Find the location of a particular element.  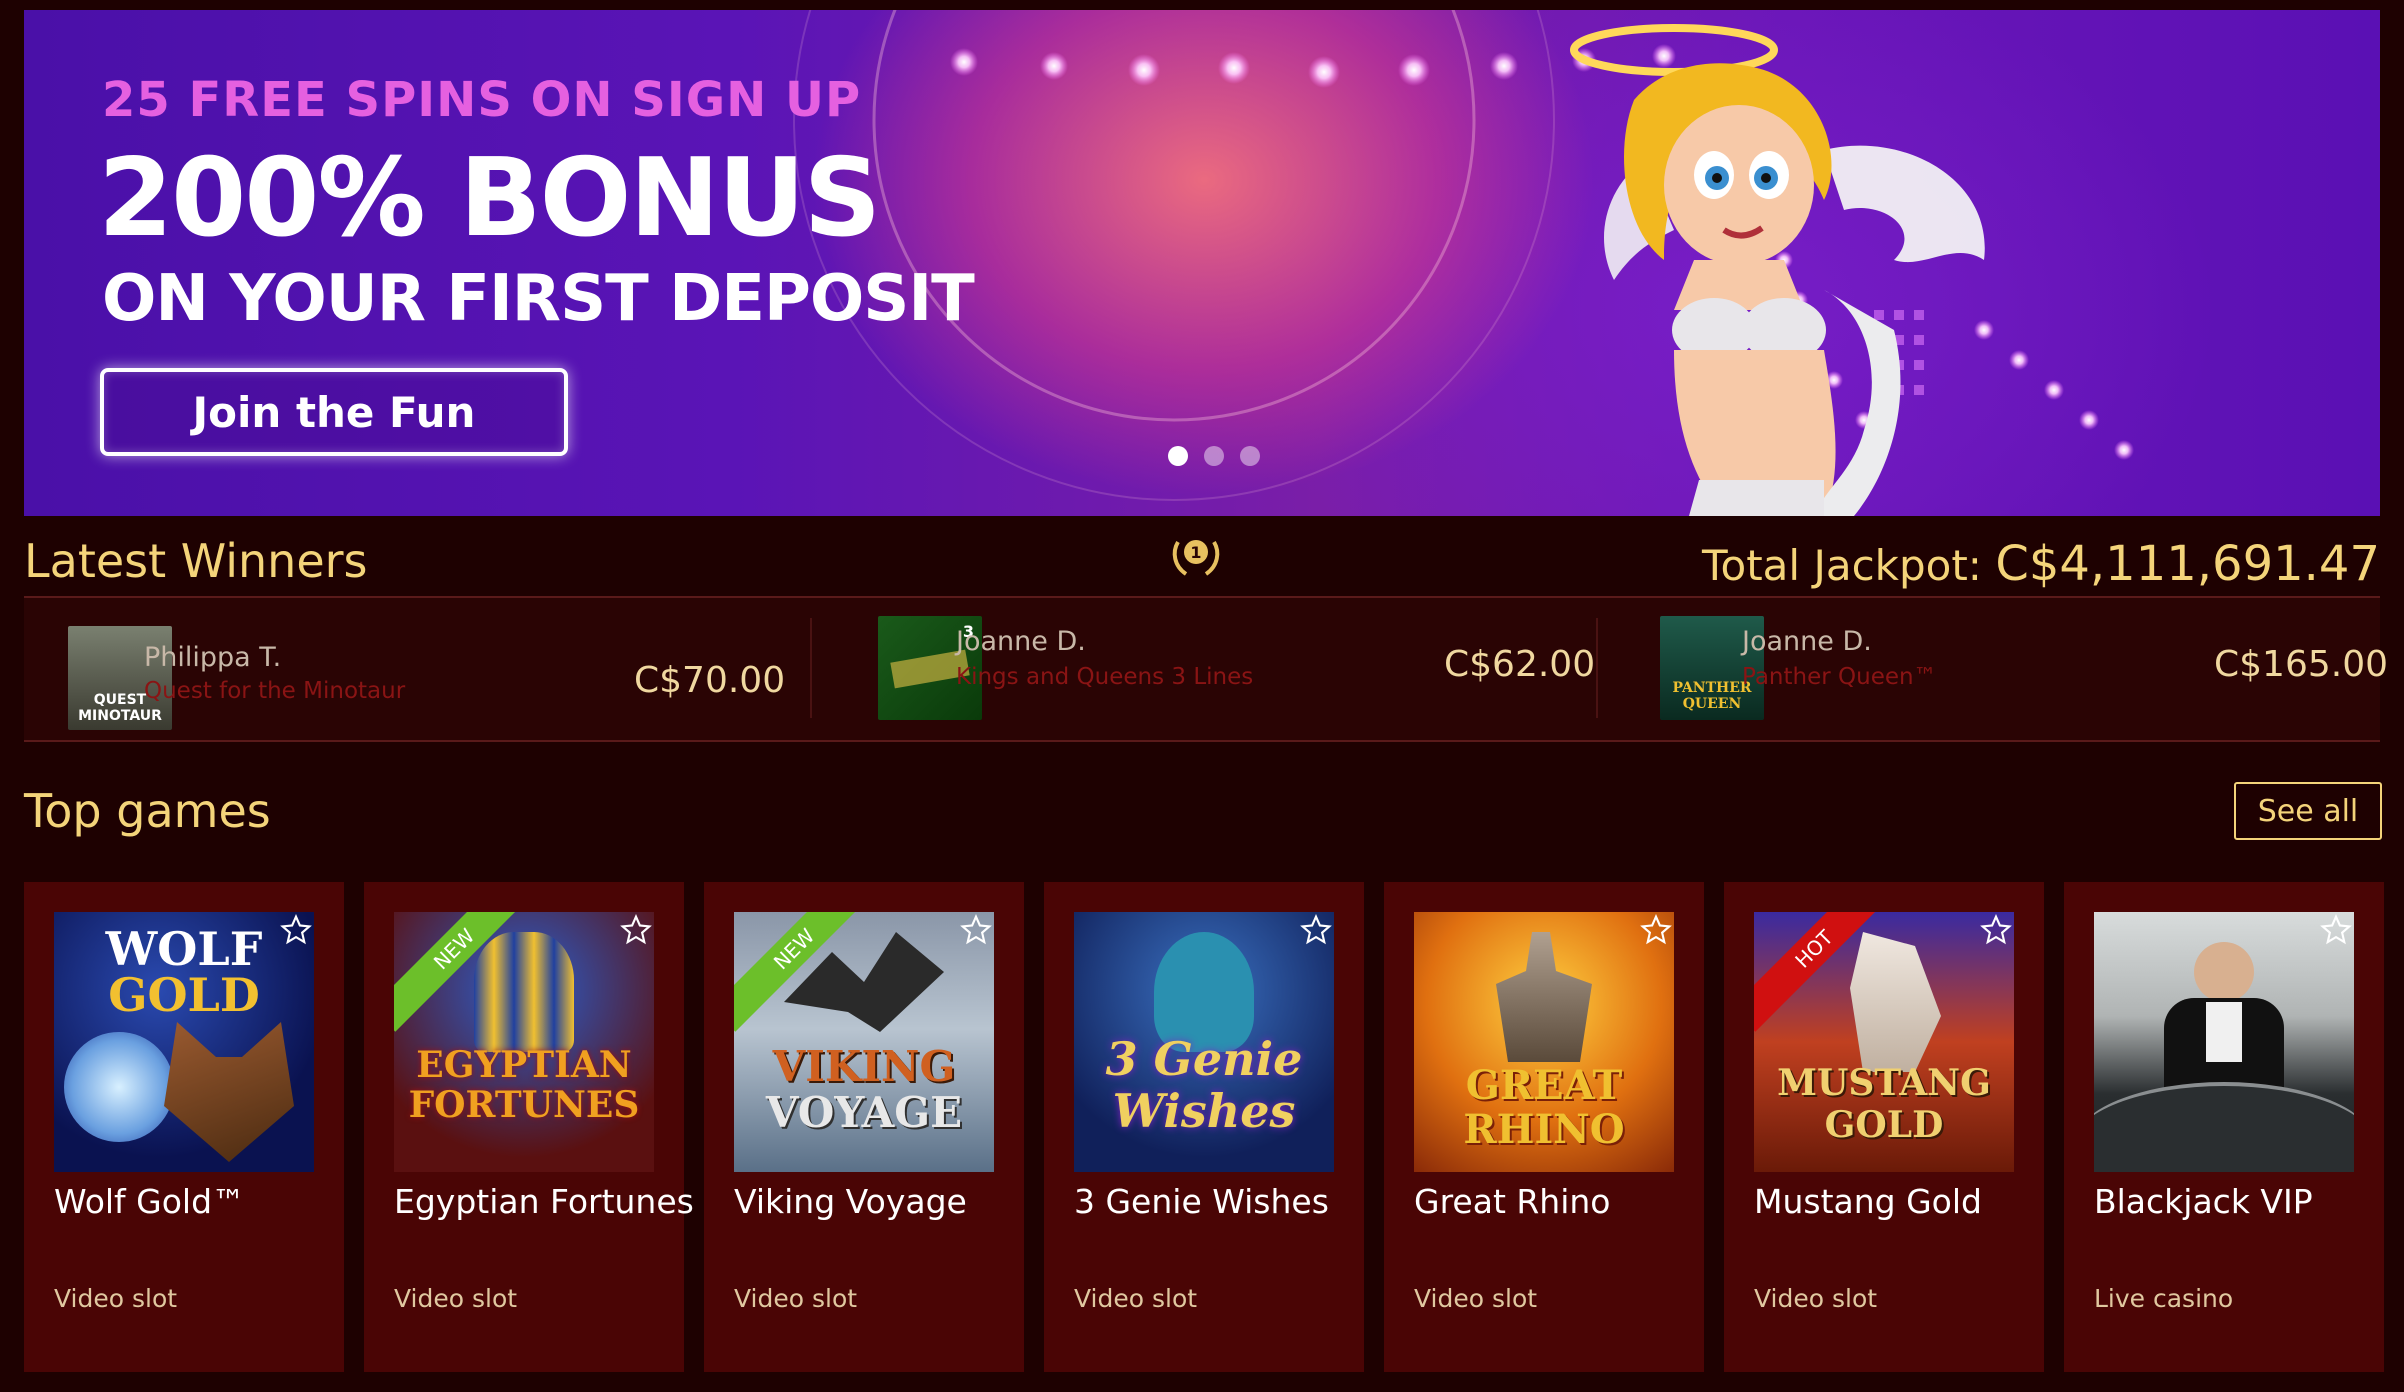

game-title: Great Rhino is located at coordinates (1512, 1201).